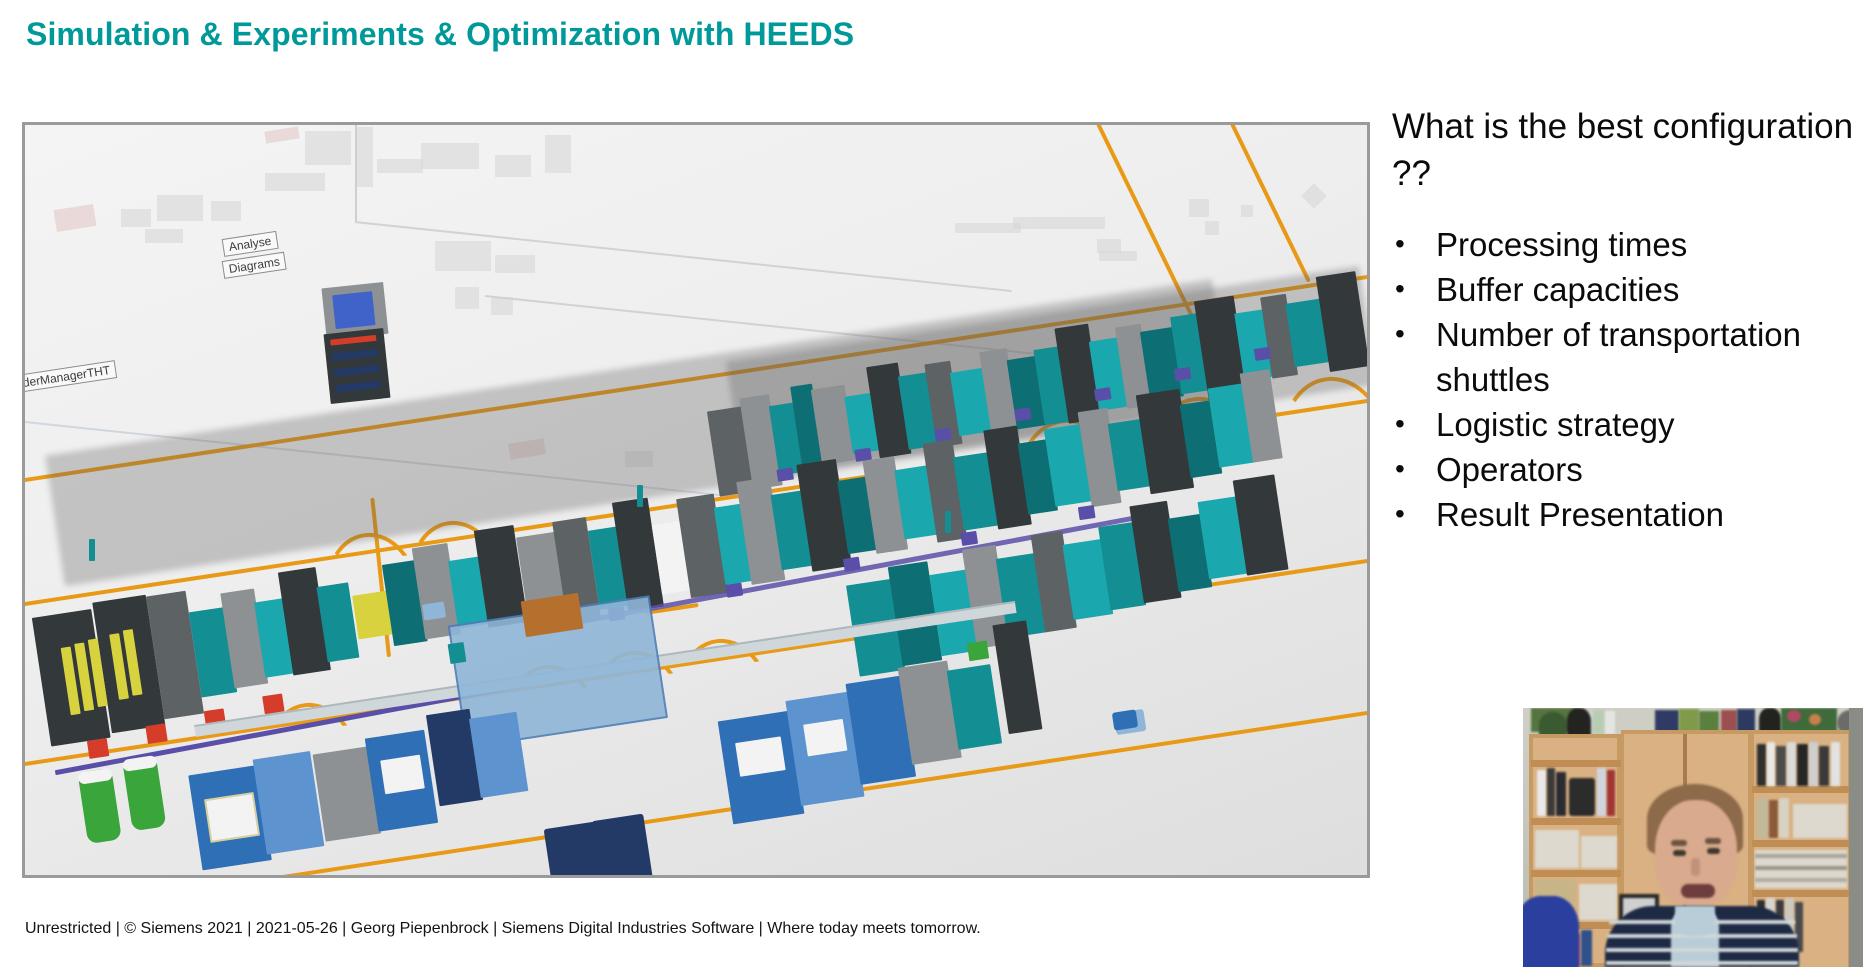 The image size is (1863, 967). Describe the element at coordinates (1626, 424) in the screenshot. I see `list-item: Logistic strategy` at that location.